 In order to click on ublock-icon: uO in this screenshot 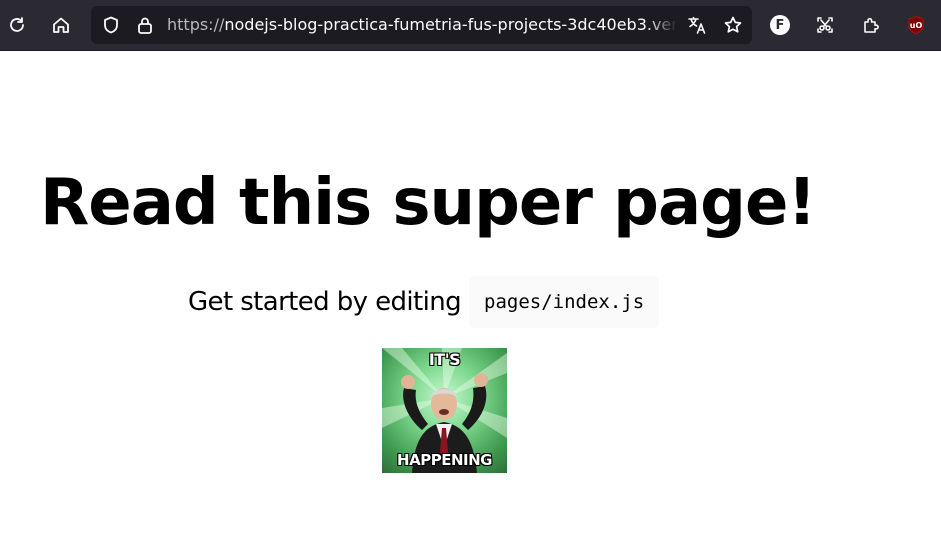, I will do `click(916, 25)`.